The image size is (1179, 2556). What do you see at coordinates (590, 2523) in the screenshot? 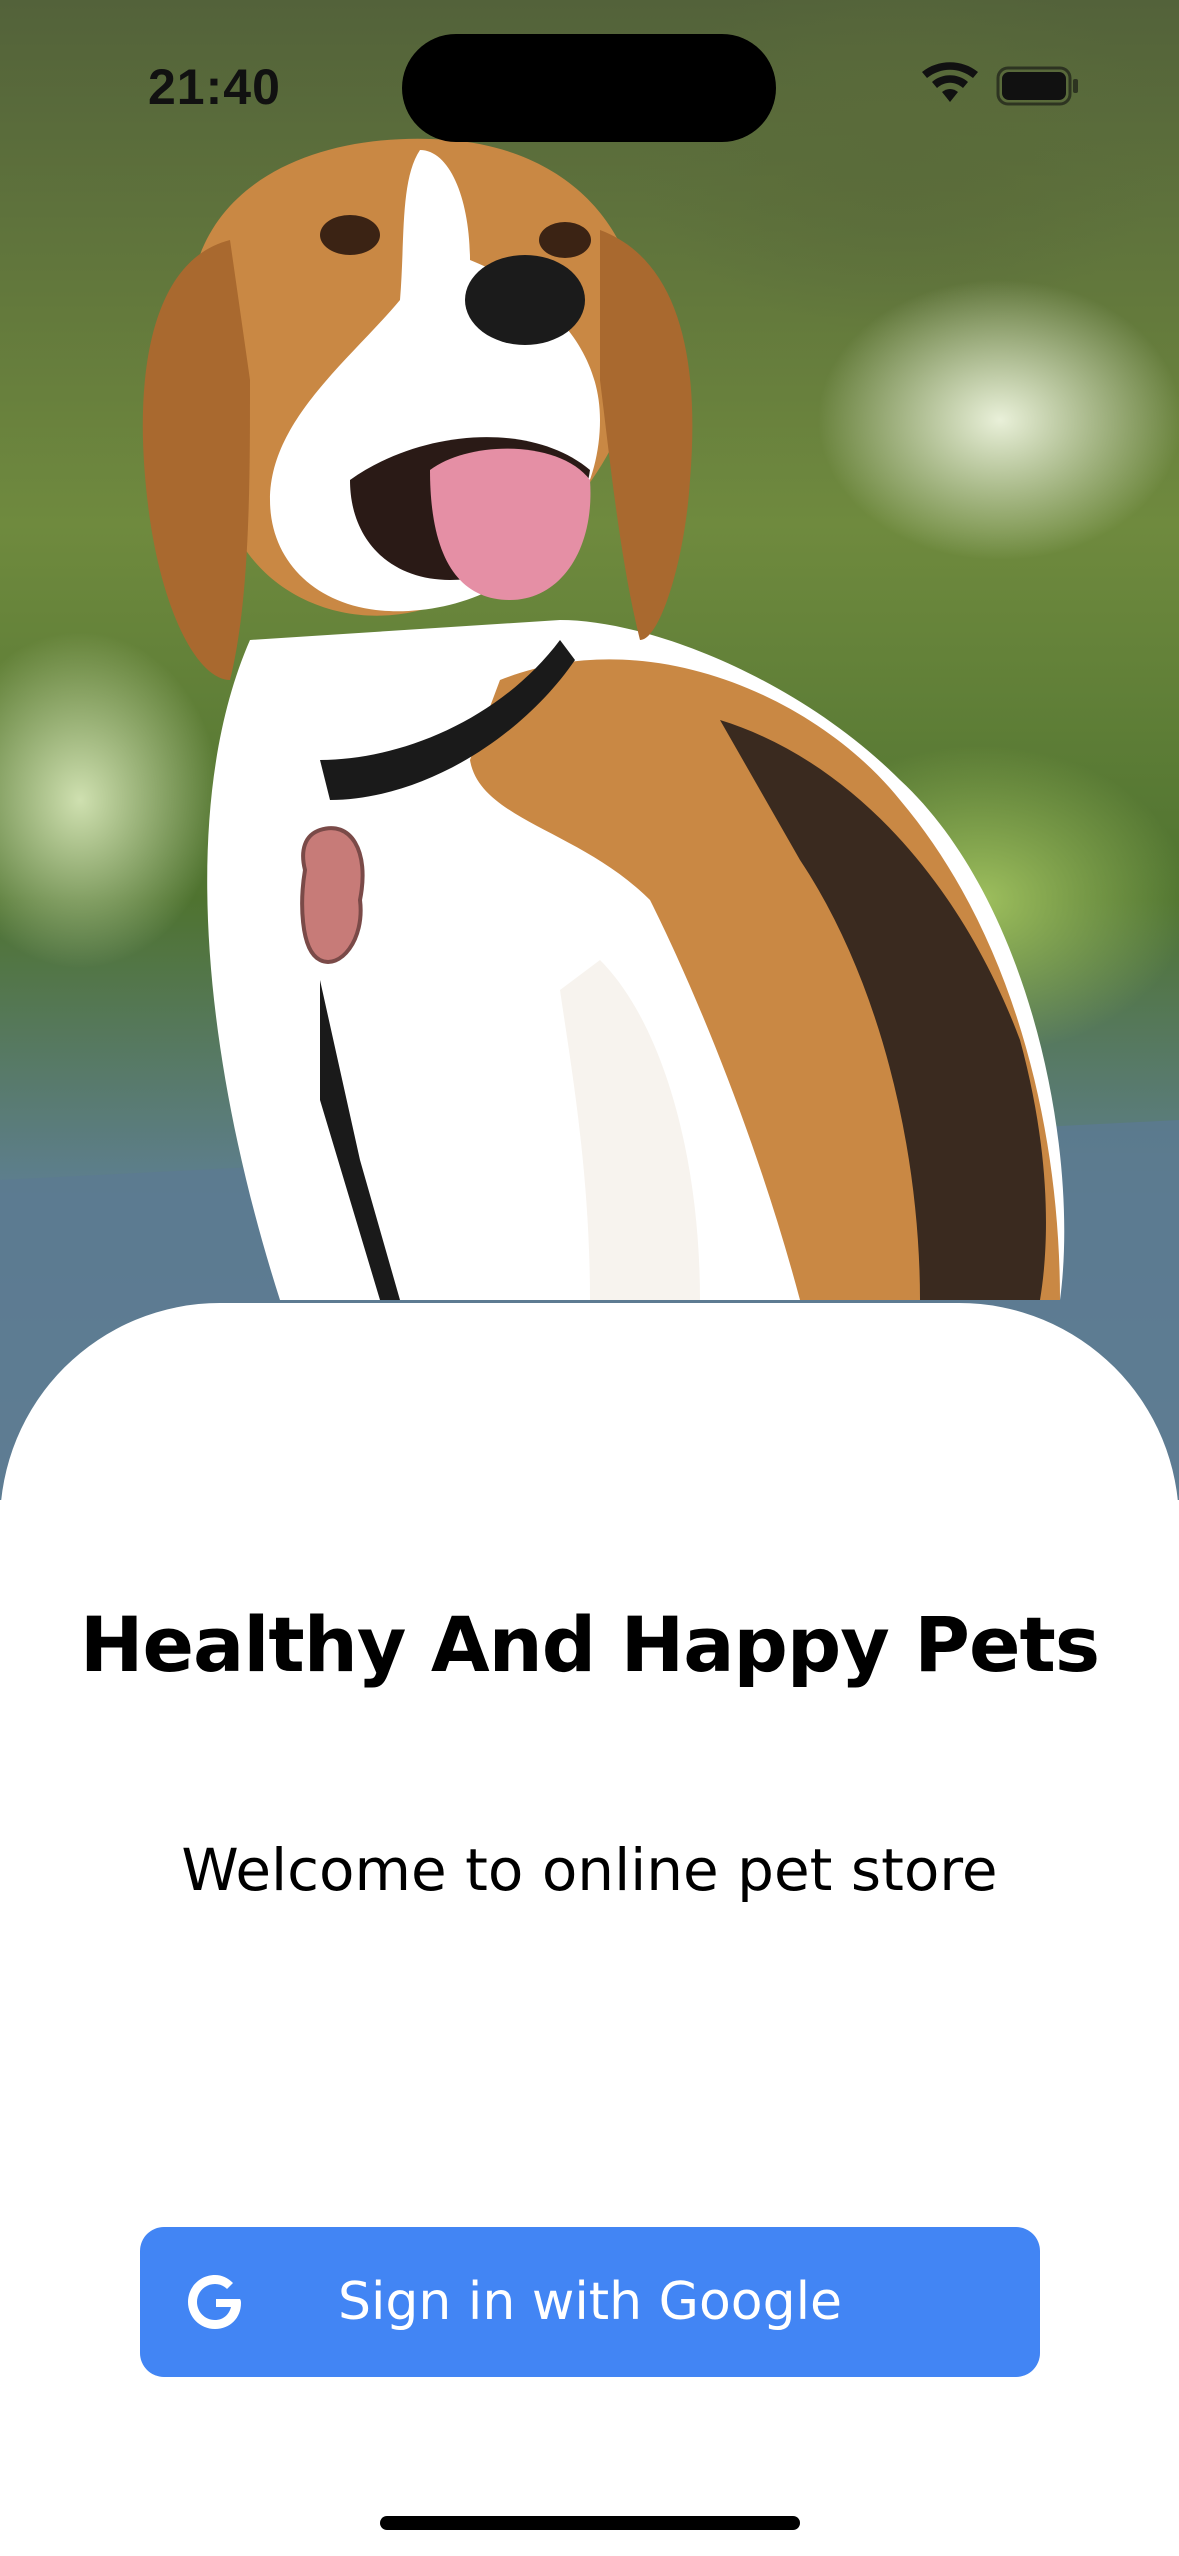
I see `home-indicator` at bounding box center [590, 2523].